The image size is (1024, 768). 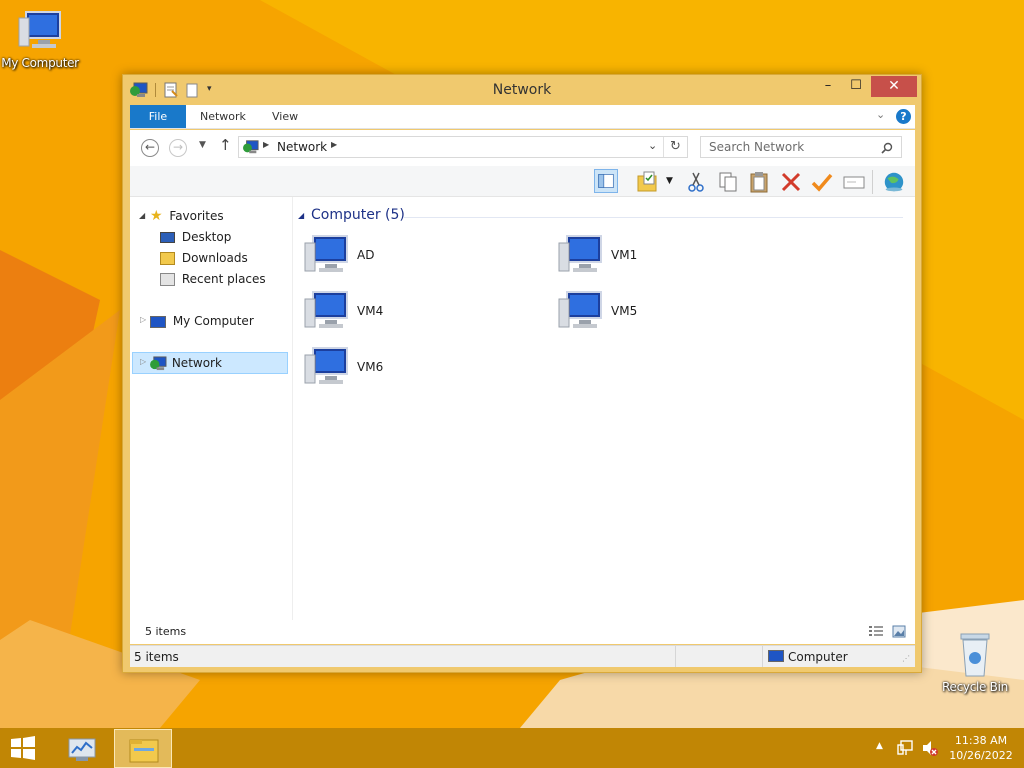 What do you see at coordinates (301, 215) in the screenshot?
I see `group-collapse-arrow-icon: ◢` at bounding box center [301, 215].